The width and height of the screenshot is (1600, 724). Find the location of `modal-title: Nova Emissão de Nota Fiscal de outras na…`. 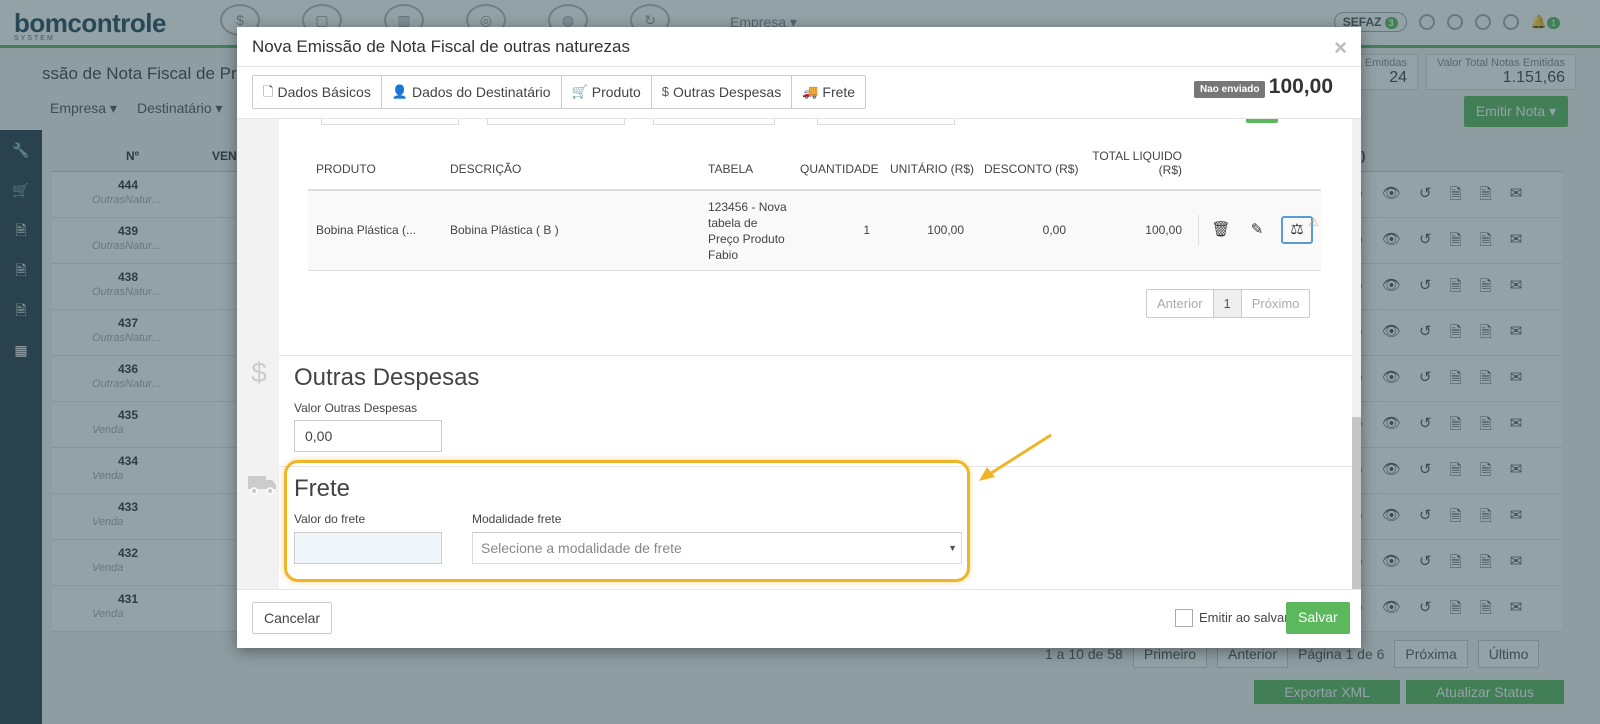

modal-title: Nova Emissão de Nota Fiscal de outras na… is located at coordinates (441, 46).